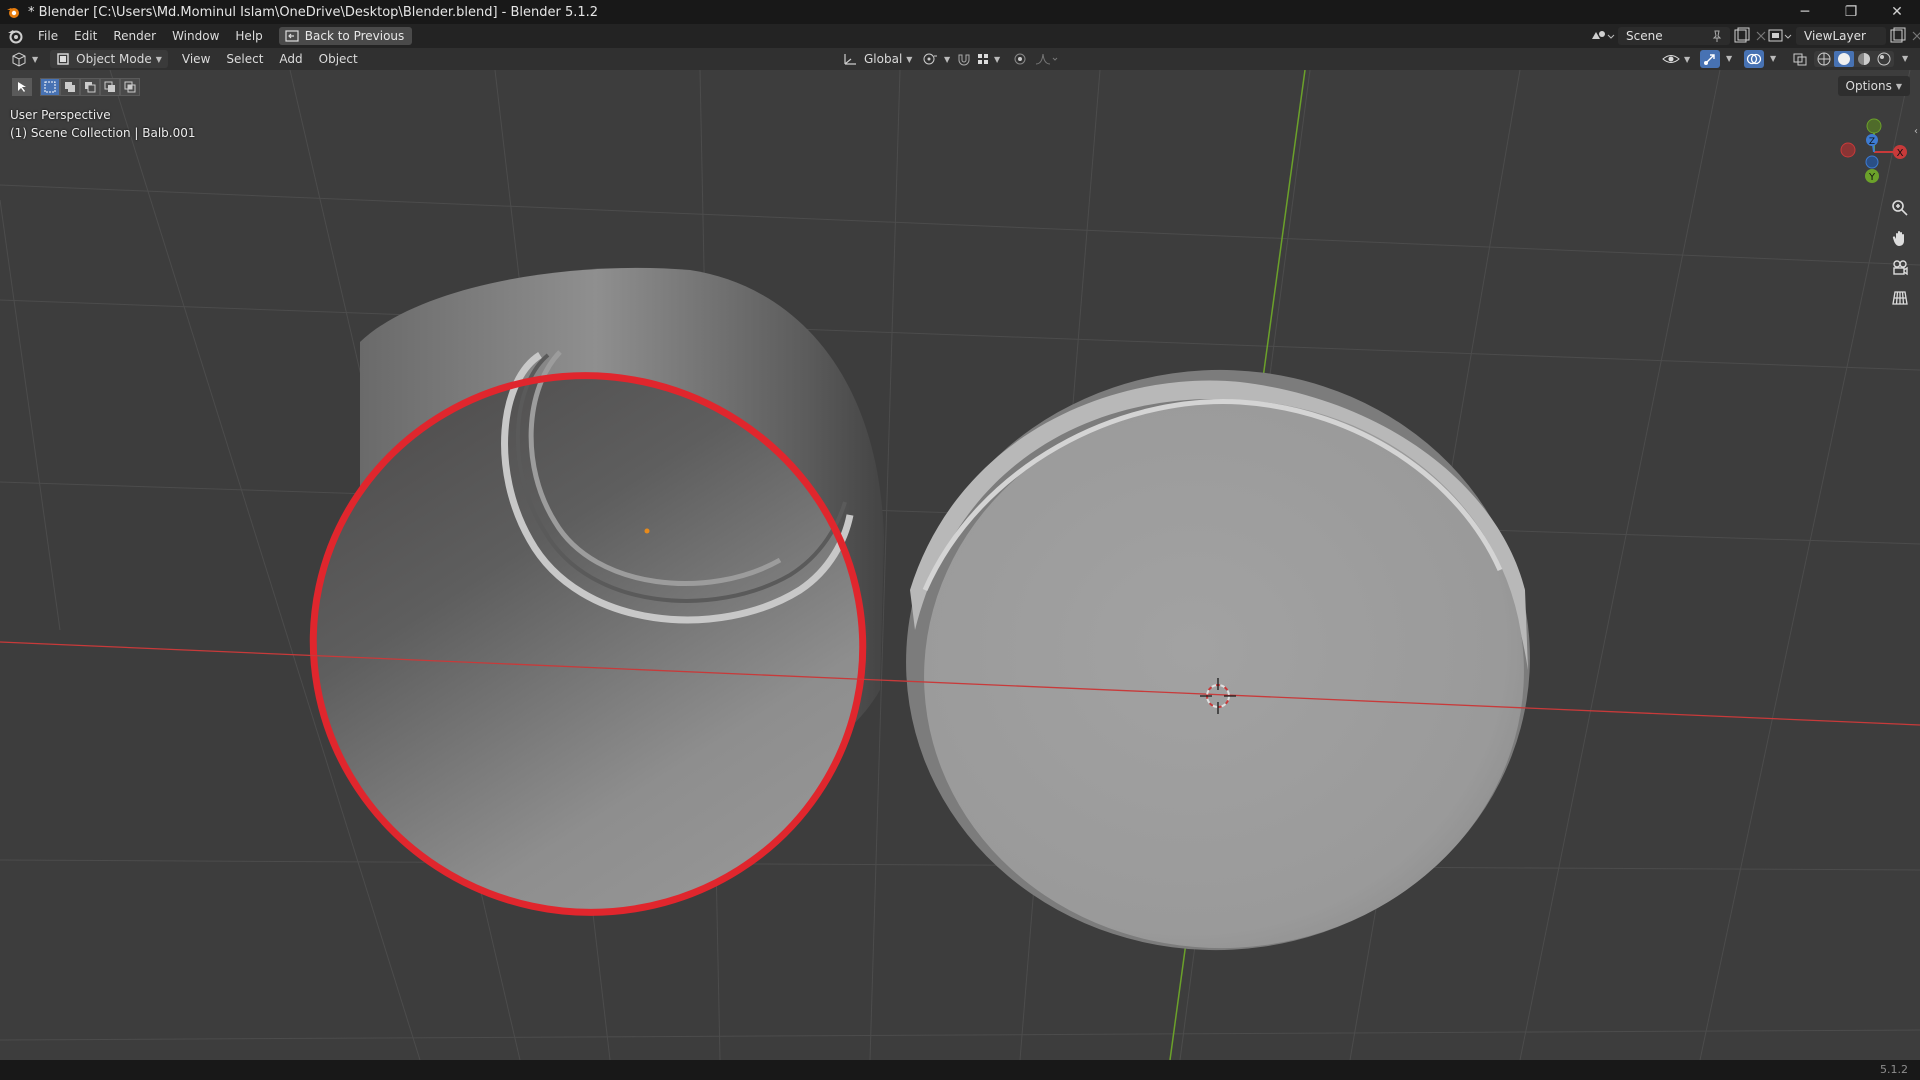  I want to click on delete-view-layer-icon, so click(1914, 36).